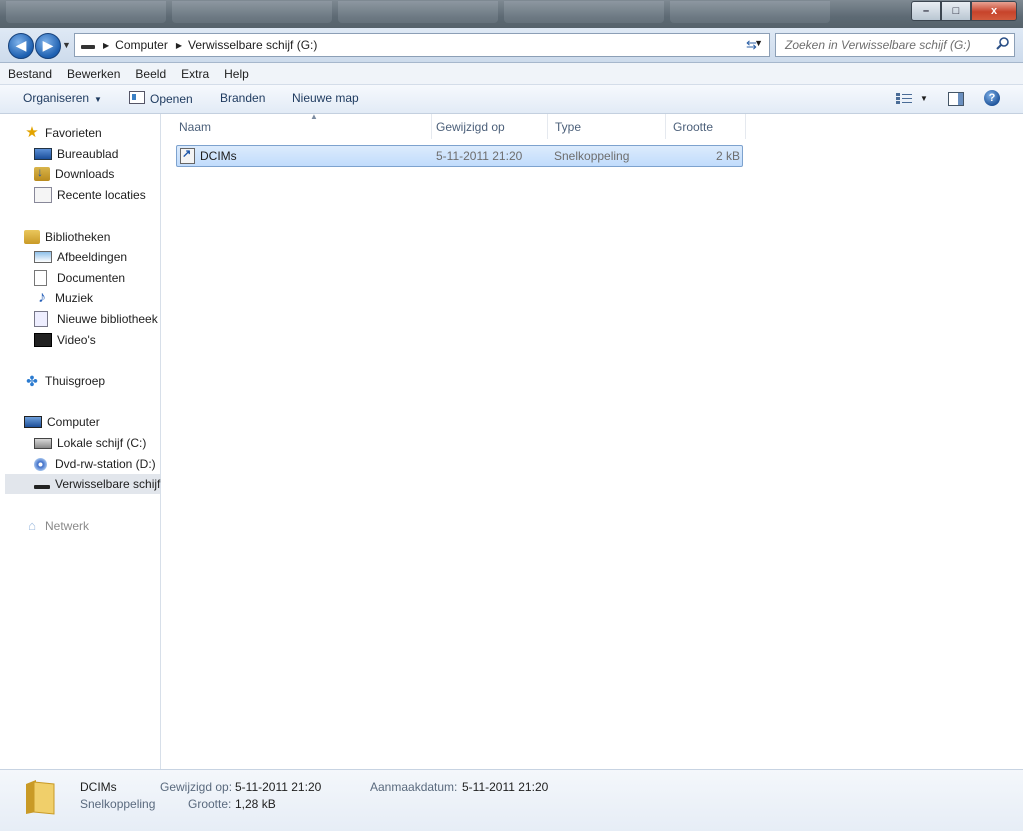 The width and height of the screenshot is (1023, 831). What do you see at coordinates (1003, 43) in the screenshot?
I see `search-icon` at bounding box center [1003, 43].